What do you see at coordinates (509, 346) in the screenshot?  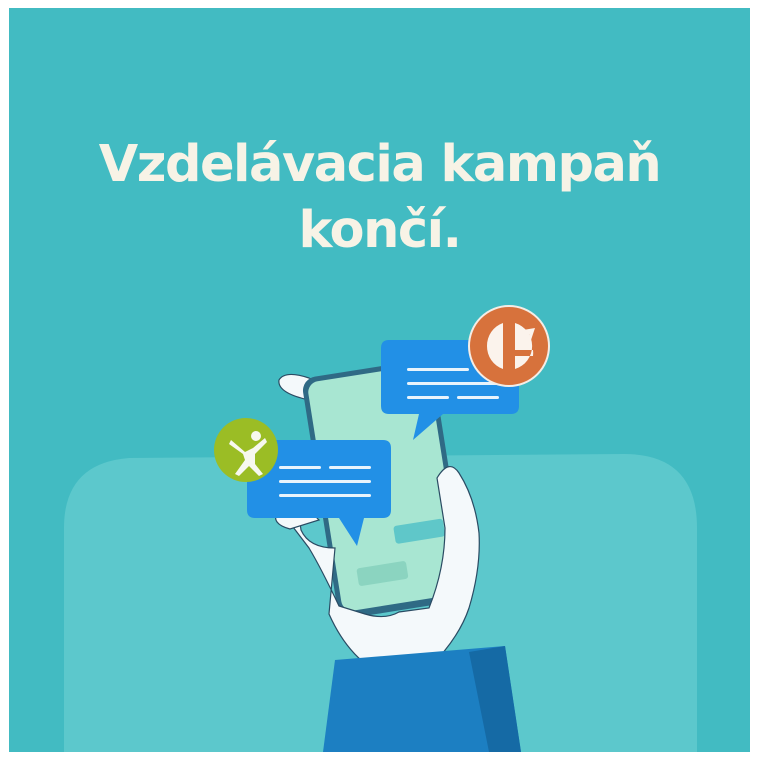 I see `split-arrow-logo-icon` at bounding box center [509, 346].